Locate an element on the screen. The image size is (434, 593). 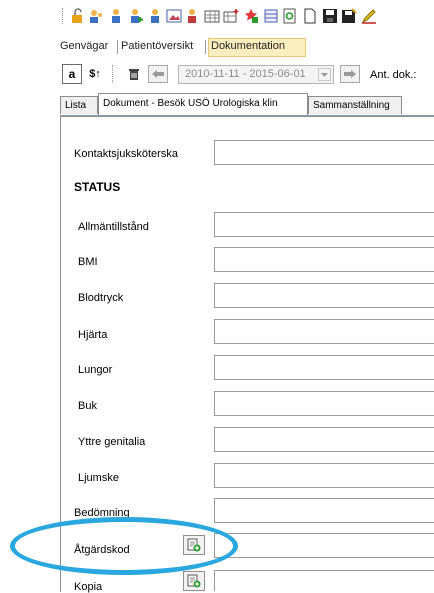
menu-bar: Genvägar Patientöversikt Dokumentation is located at coordinates (217, 47).